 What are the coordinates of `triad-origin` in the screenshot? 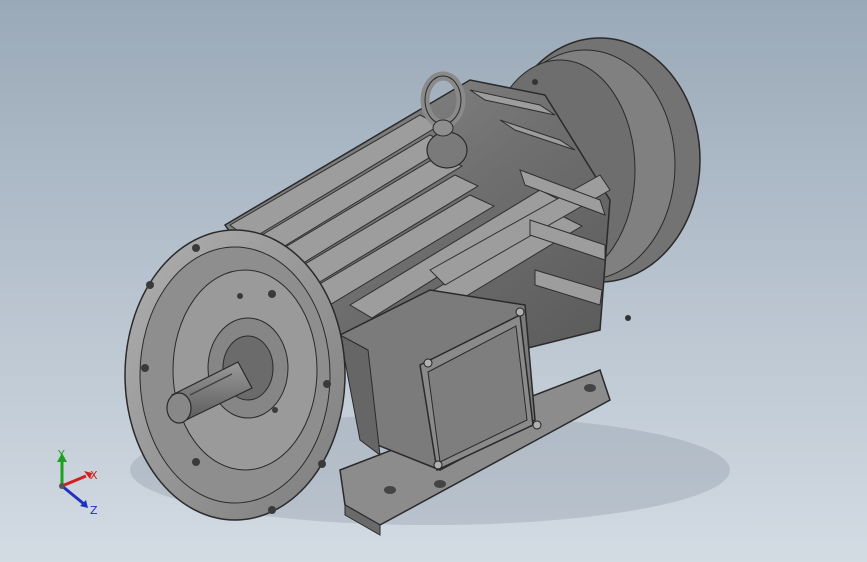 It's located at (62, 486).